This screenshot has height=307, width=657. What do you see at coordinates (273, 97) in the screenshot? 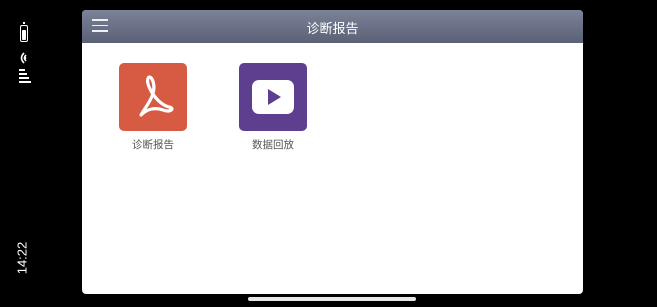
I see `play-video-icon` at bounding box center [273, 97].